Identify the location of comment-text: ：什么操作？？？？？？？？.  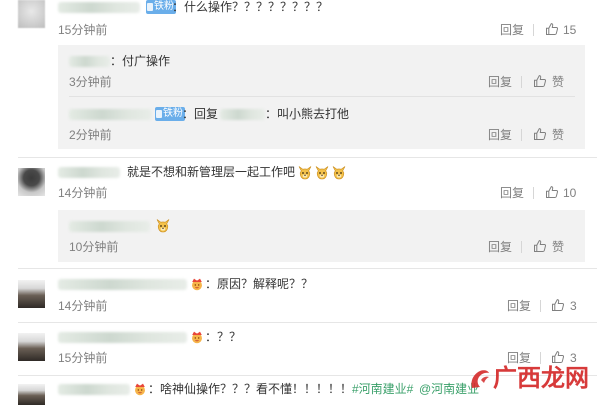
(250, 7).